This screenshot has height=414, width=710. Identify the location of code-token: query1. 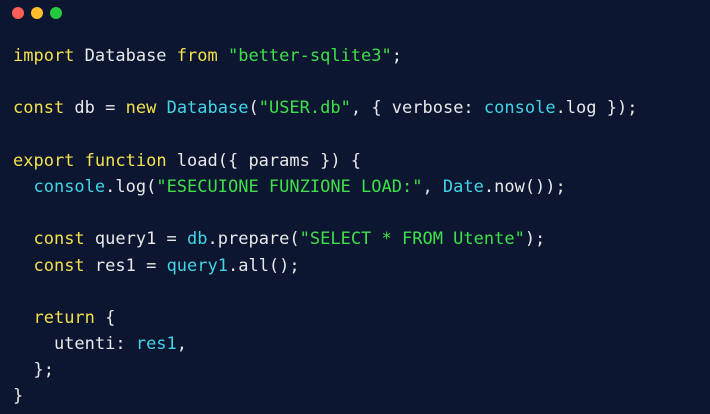
(197, 265).